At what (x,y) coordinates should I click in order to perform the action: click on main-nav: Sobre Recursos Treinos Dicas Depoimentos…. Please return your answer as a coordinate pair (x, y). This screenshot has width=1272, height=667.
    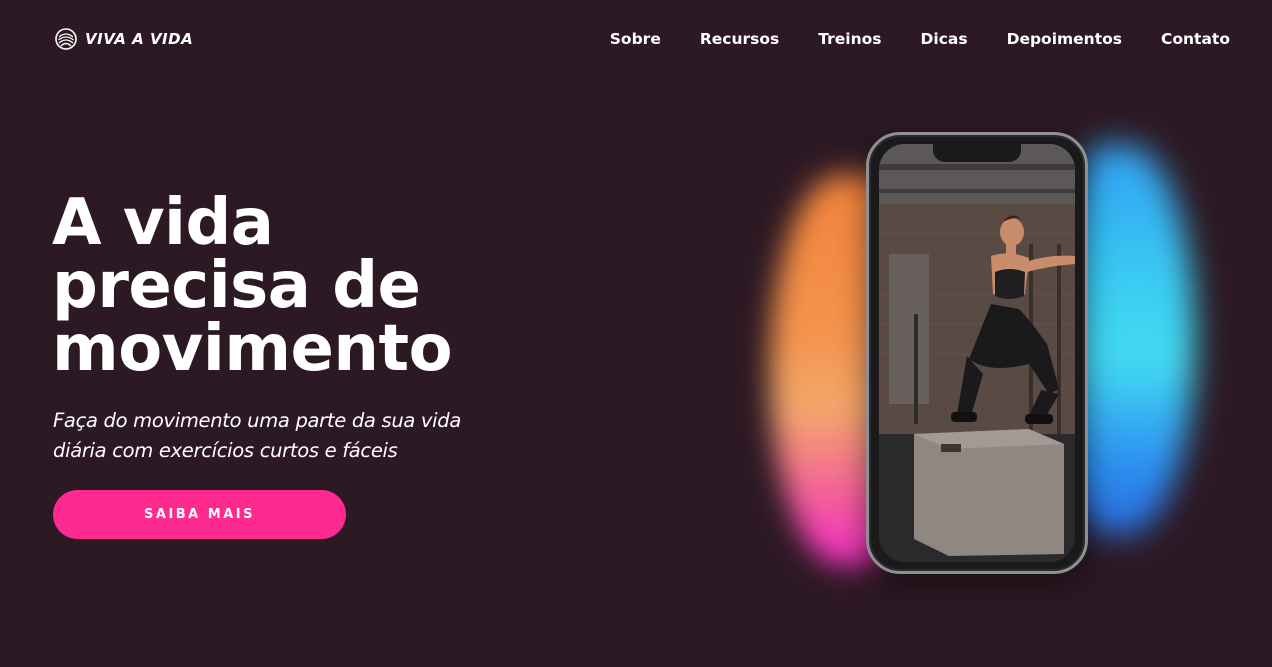
    Looking at the image, I should click on (920, 39).